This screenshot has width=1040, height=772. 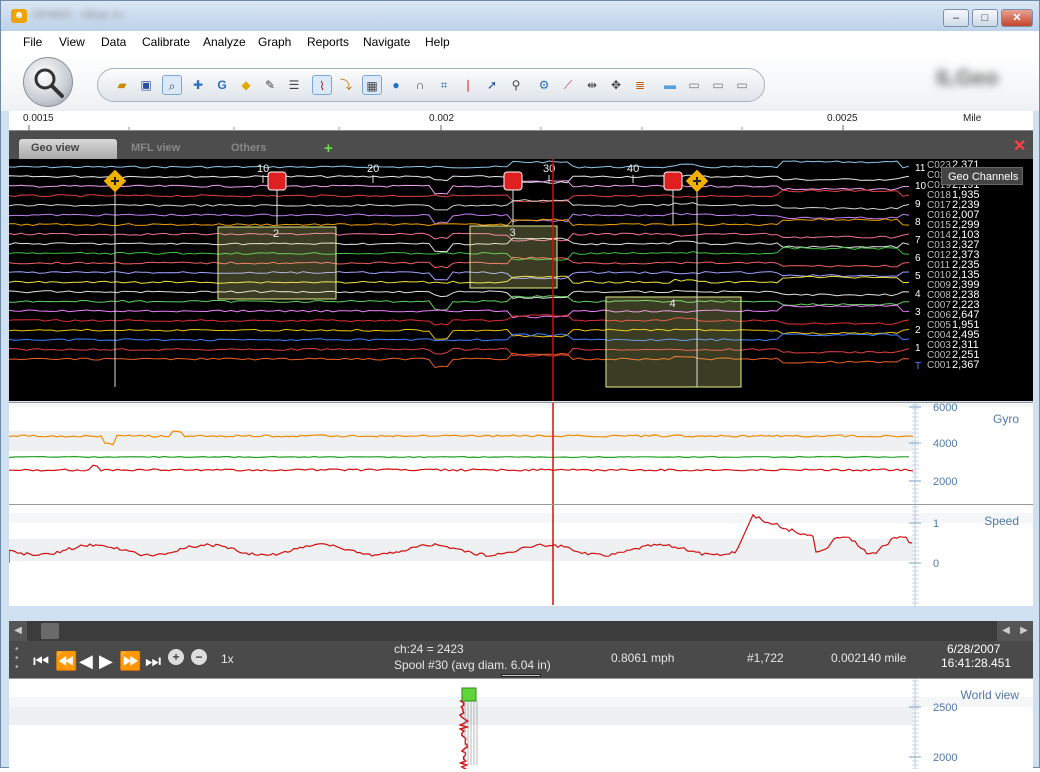 What do you see at coordinates (1006, 631) in the screenshot?
I see `scroll-left-end-icon: ◀` at bounding box center [1006, 631].